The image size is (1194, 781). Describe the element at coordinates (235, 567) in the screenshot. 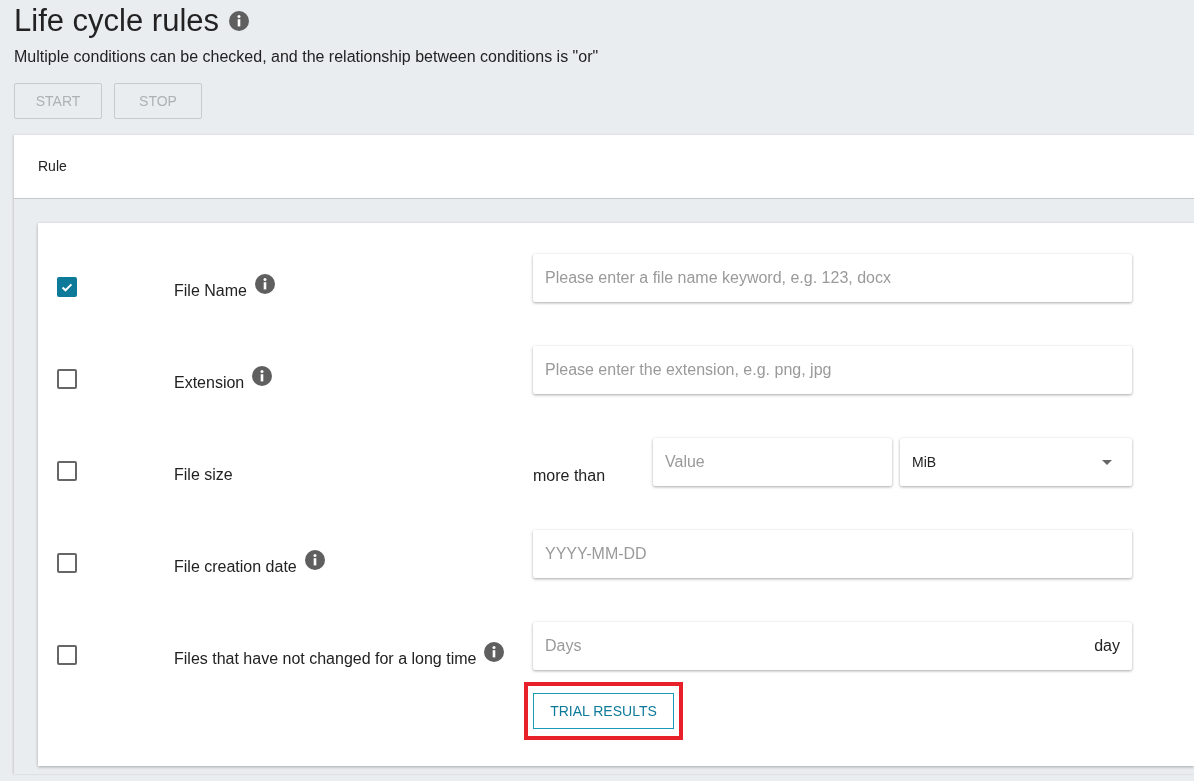

I see `rule-label: File creation date` at that location.